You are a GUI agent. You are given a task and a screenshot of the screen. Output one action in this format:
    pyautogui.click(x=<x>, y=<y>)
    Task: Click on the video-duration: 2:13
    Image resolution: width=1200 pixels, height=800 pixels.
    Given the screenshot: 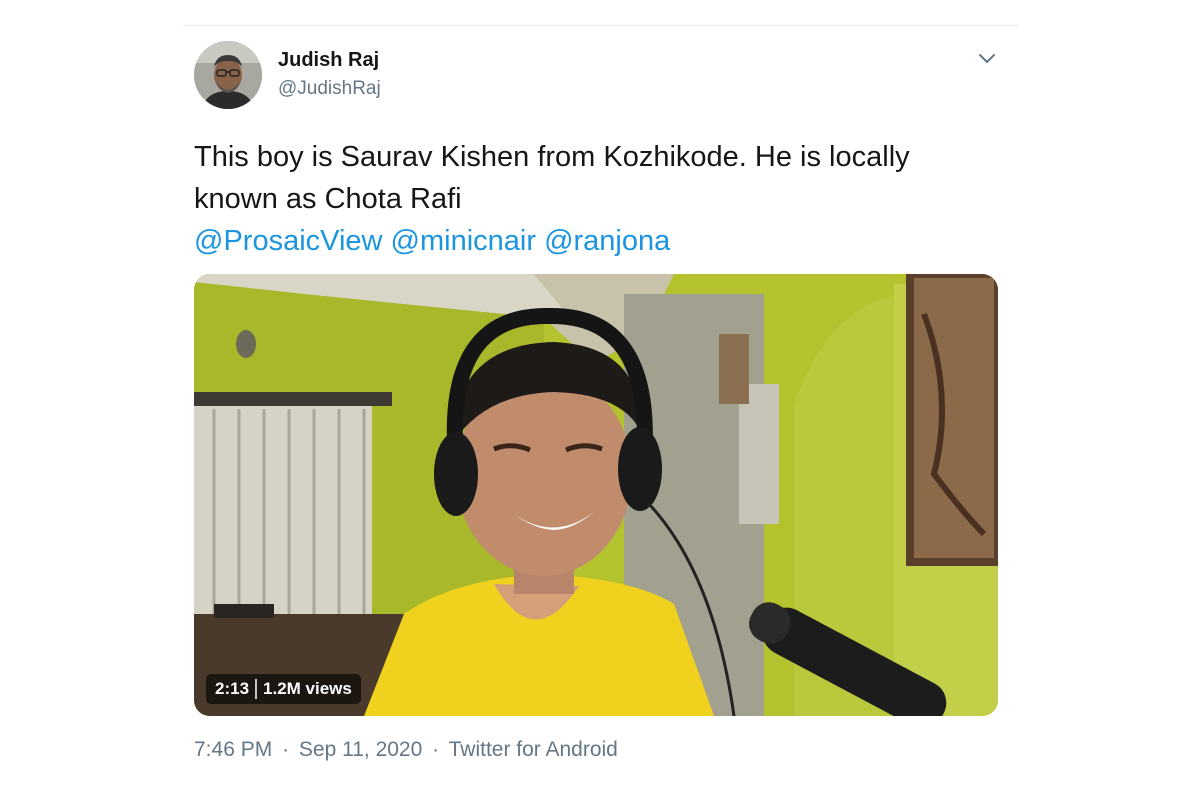 What is the action you would take?
    pyautogui.click(x=232, y=688)
    